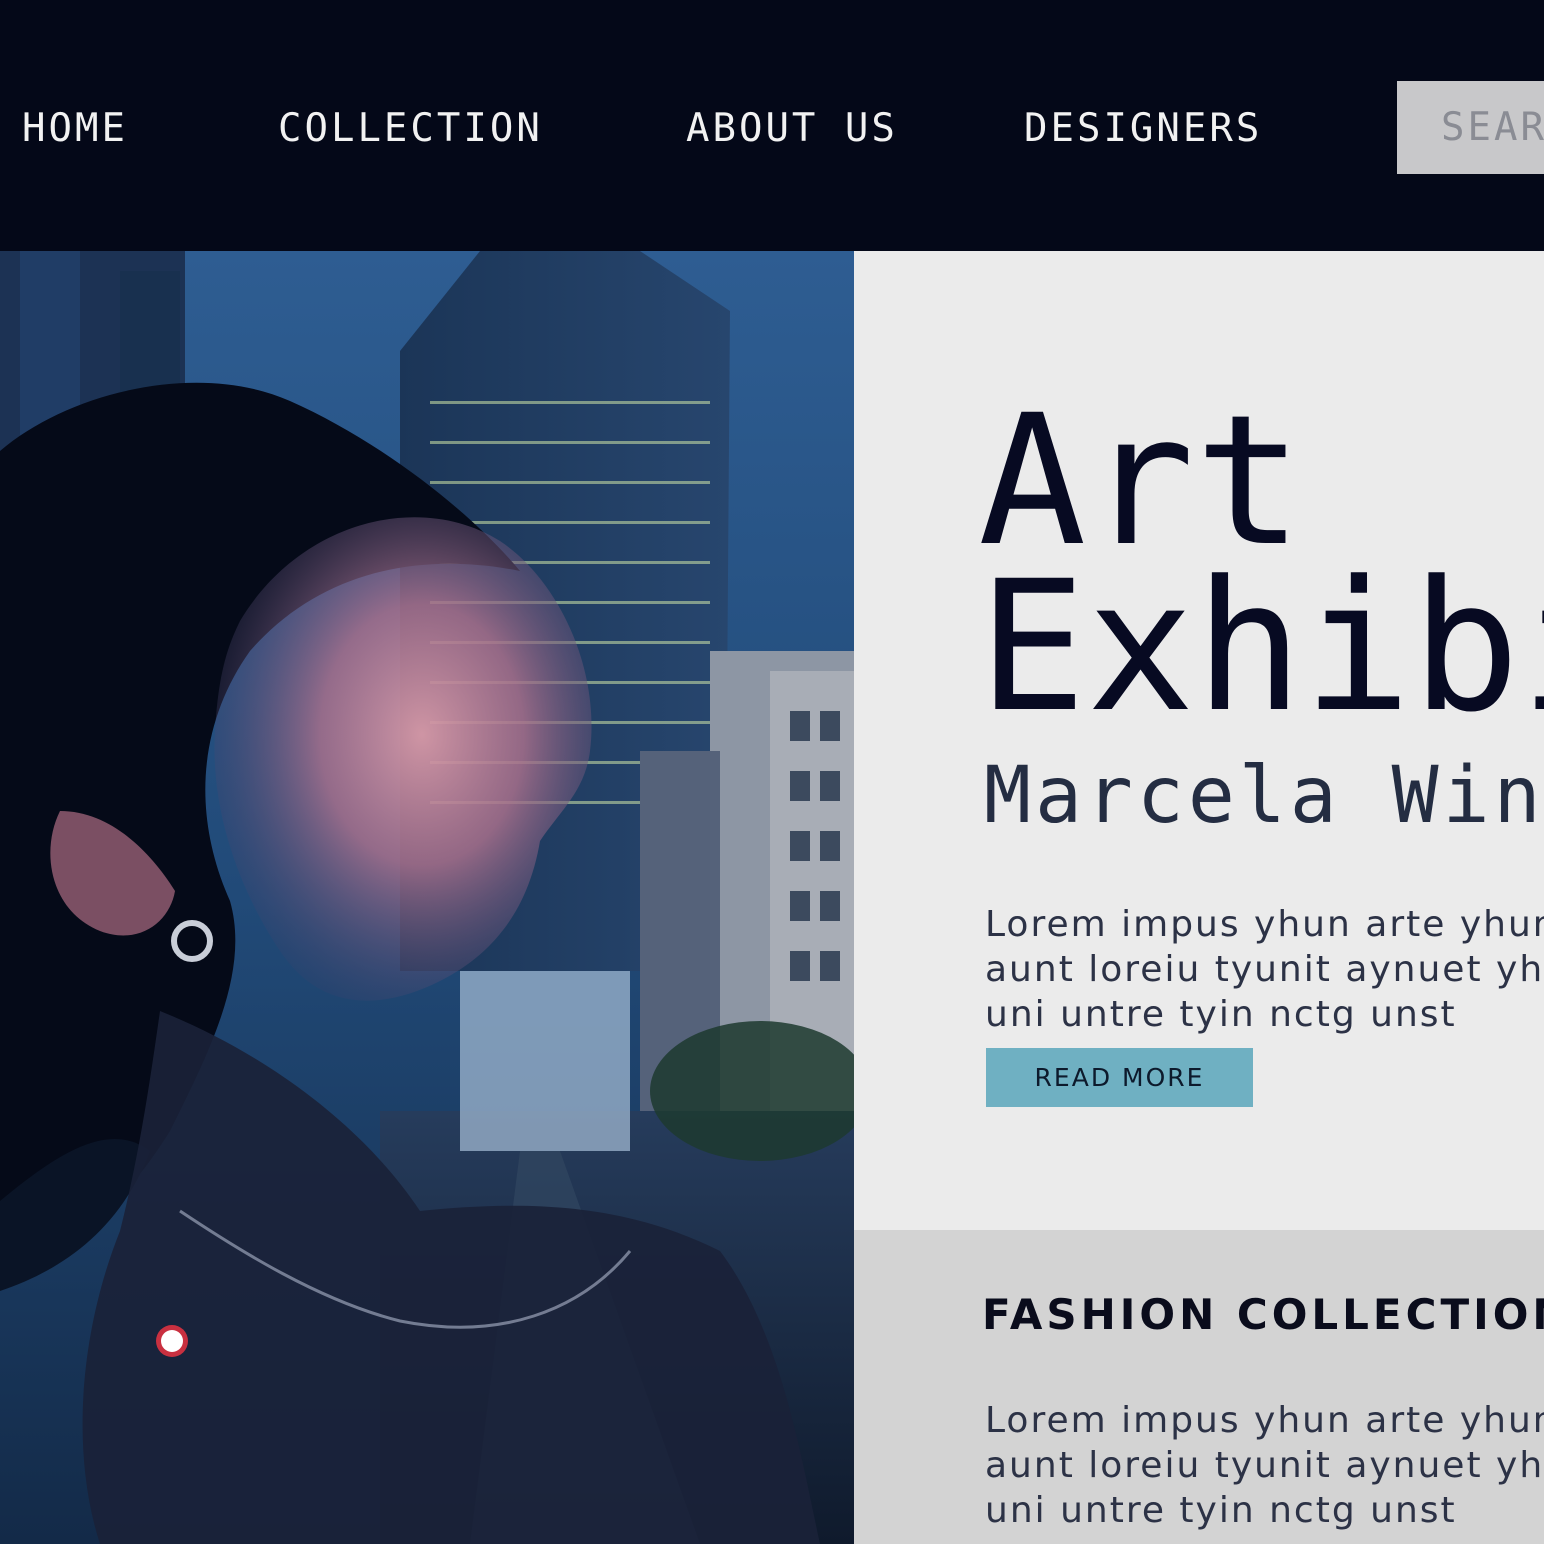 Image resolution: width=1544 pixels, height=1544 pixels. I want to click on artist-name: Marcela Winston, so click(1264, 796).